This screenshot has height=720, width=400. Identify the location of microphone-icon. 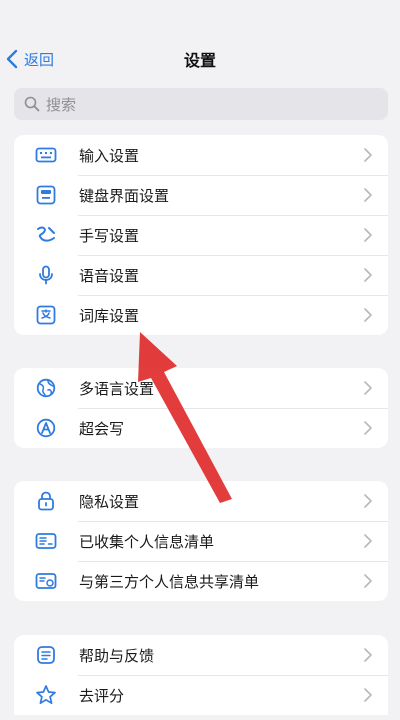
(46, 275).